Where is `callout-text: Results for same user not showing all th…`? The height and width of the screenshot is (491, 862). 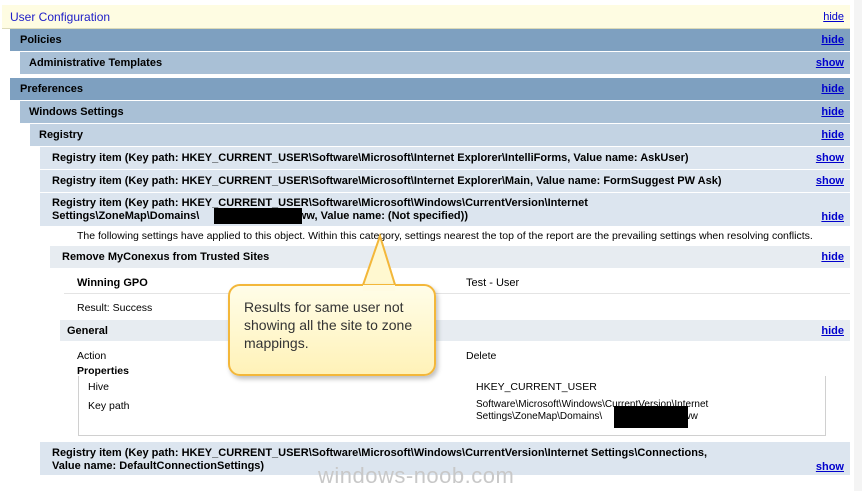 callout-text: Results for same user not showing all th… is located at coordinates (328, 325).